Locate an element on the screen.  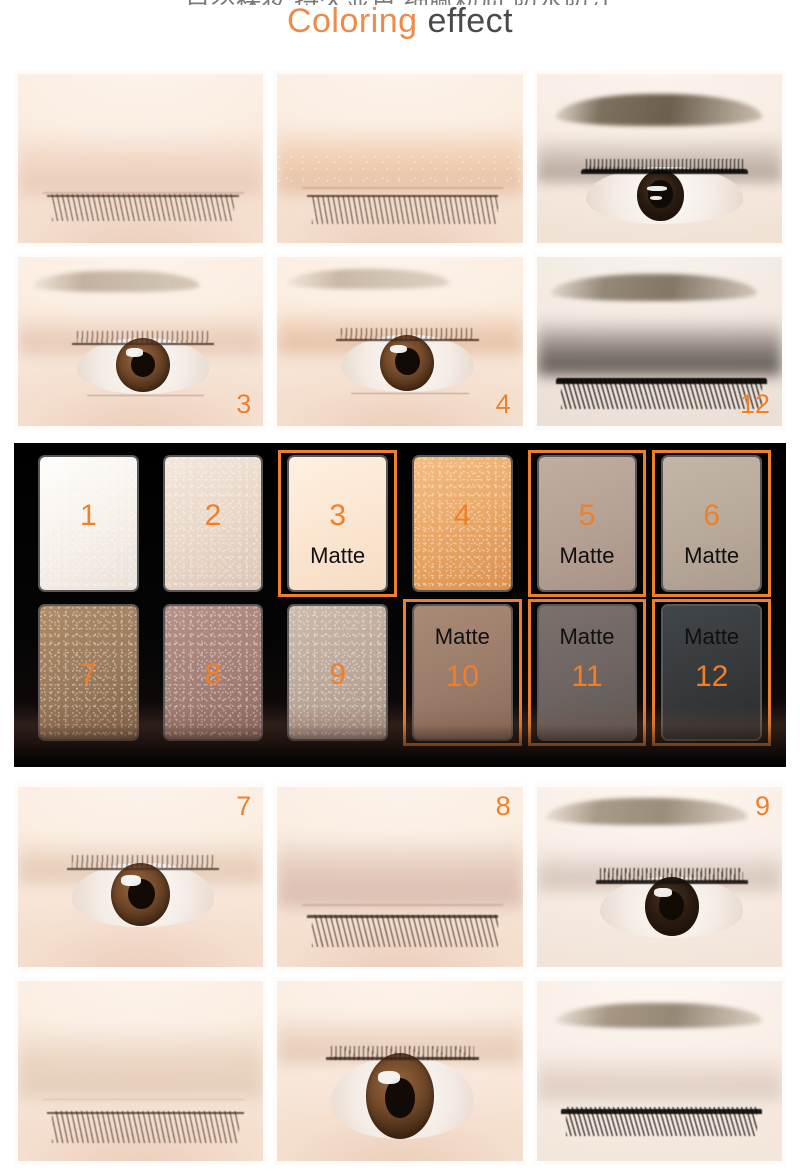
page-title: Coloring effect is located at coordinates (400, 21).